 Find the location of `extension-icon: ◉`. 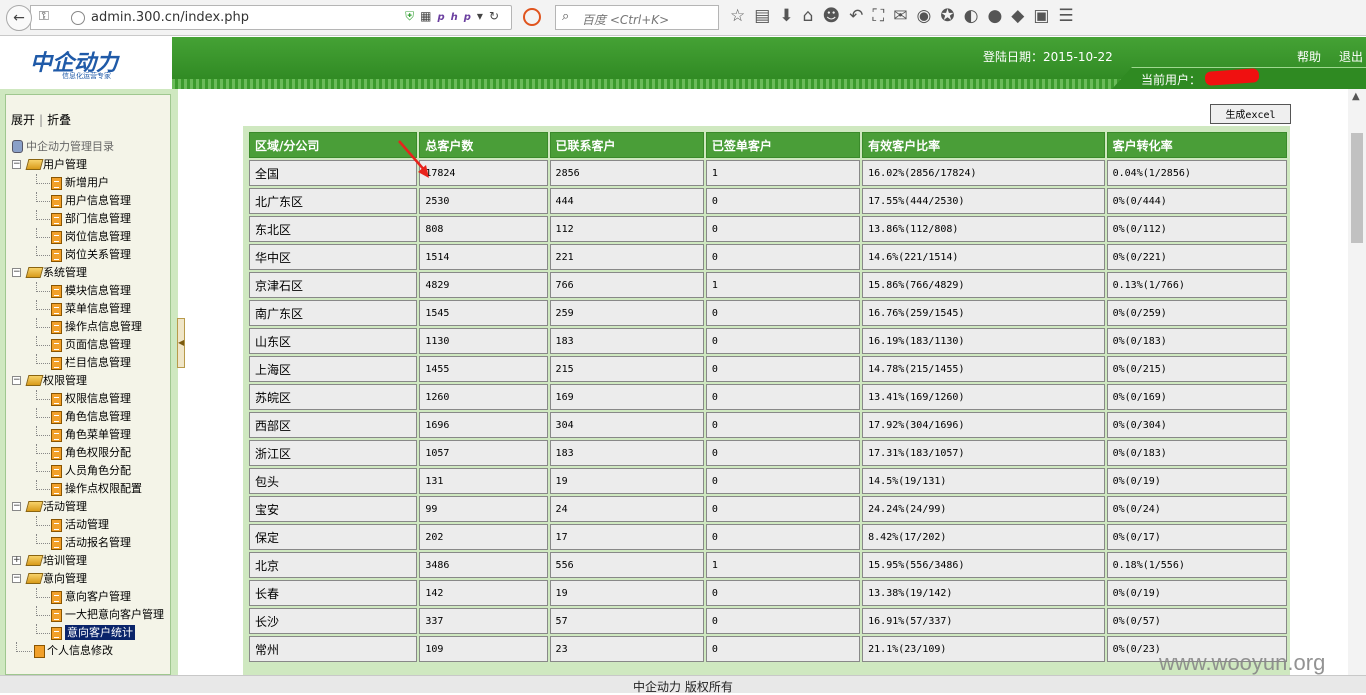

extension-icon: ◉ is located at coordinates (929, 16).